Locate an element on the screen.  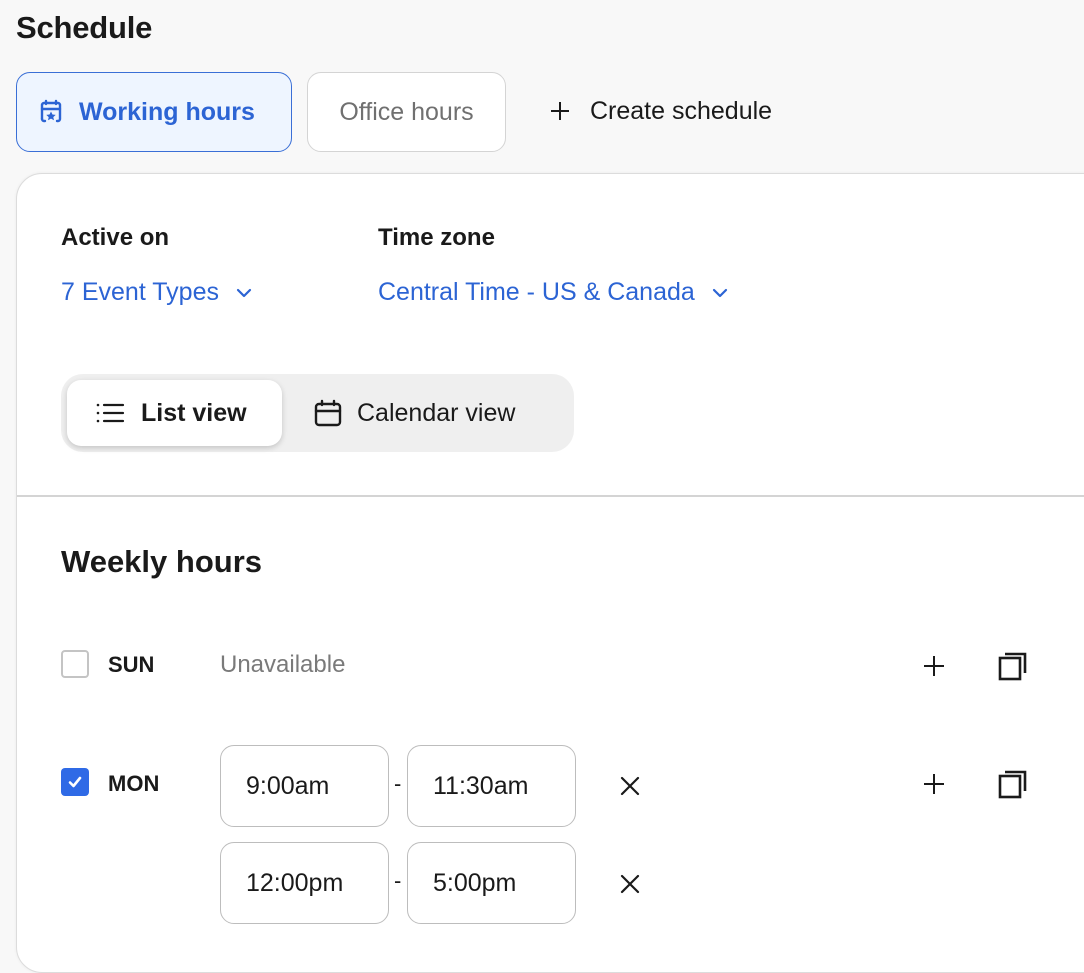
page-title: Schedule is located at coordinates (84, 27).